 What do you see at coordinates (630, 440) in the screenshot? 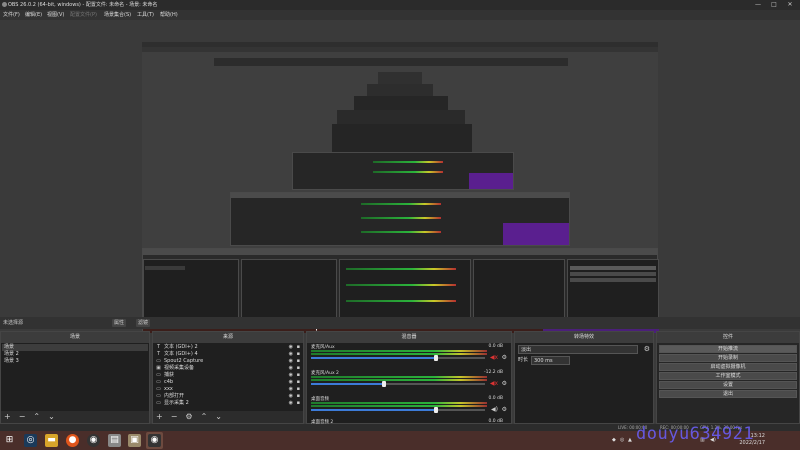
I see `tray-icon: ▲` at bounding box center [630, 440].